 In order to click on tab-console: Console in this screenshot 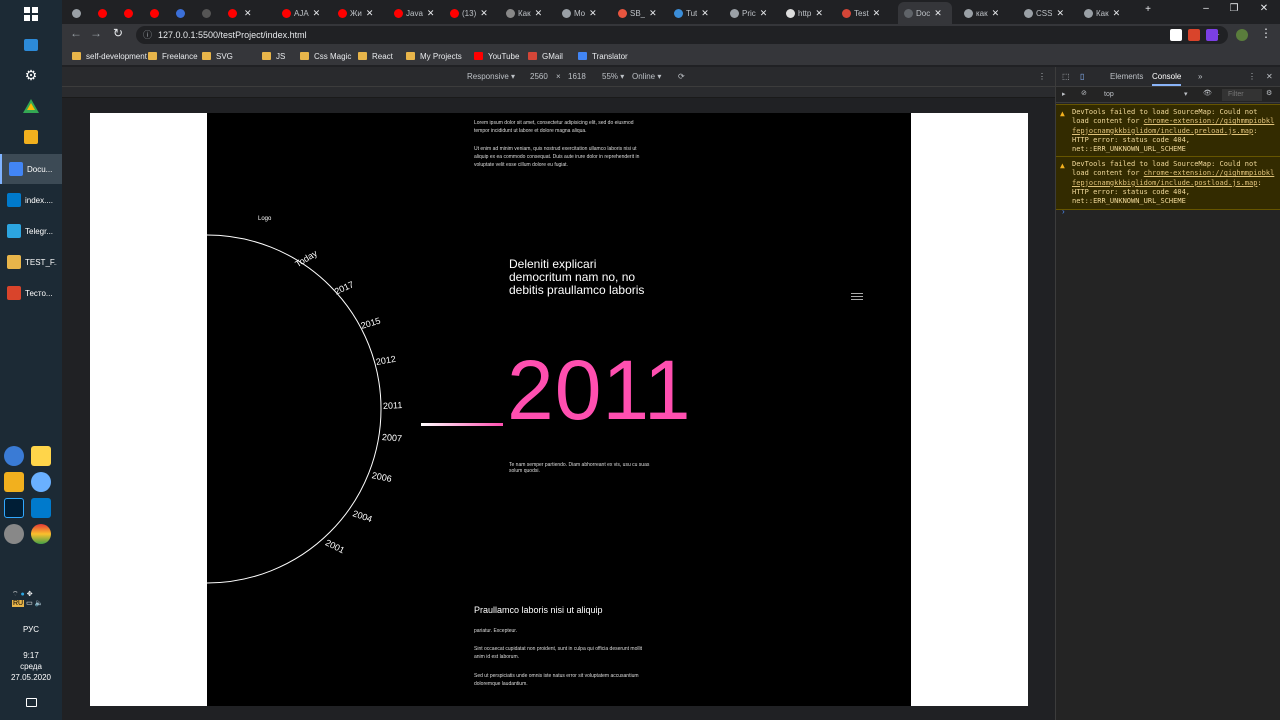, I will do `click(1167, 79)`.